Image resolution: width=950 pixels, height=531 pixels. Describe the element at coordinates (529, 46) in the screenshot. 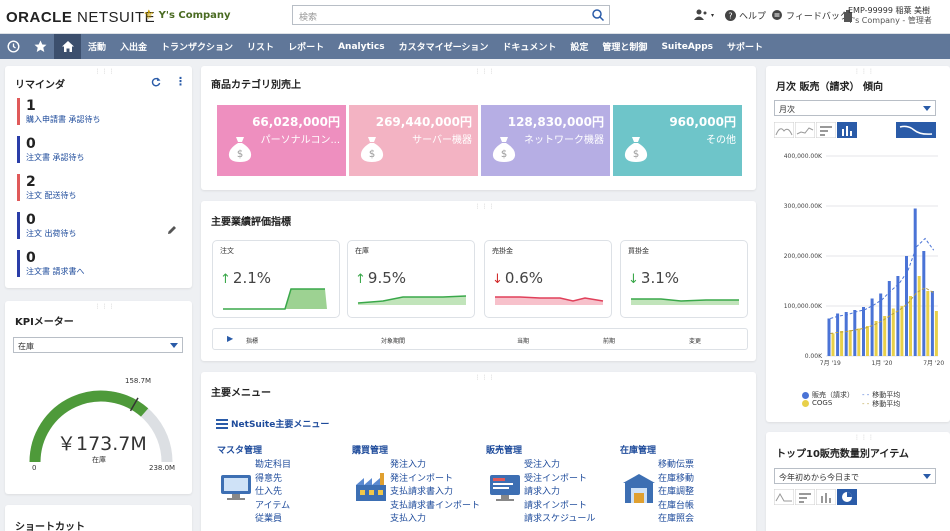

I see `nav-item-documents: ドキュメント` at that location.